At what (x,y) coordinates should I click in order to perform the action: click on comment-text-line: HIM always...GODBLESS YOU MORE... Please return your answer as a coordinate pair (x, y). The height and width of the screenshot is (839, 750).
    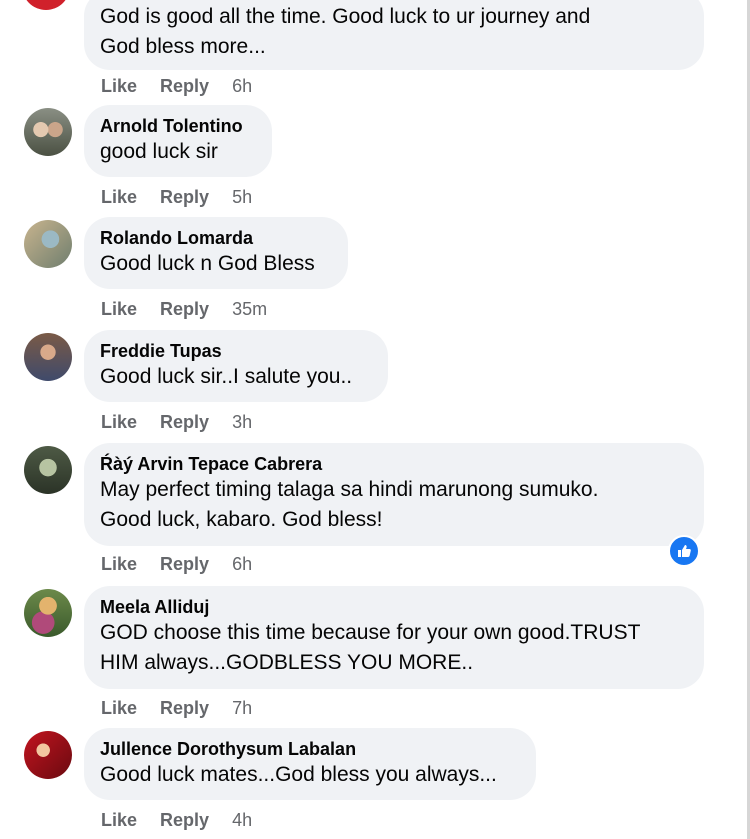
    Looking at the image, I should click on (287, 662).